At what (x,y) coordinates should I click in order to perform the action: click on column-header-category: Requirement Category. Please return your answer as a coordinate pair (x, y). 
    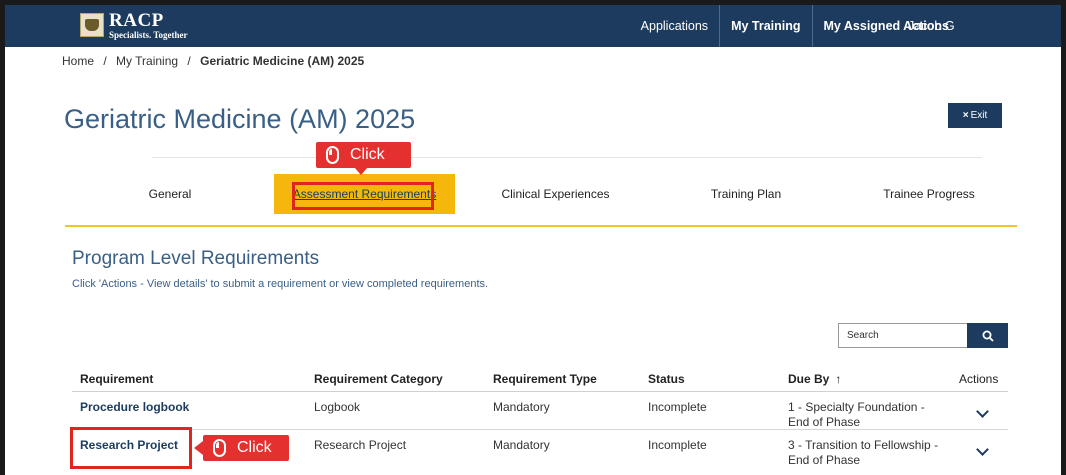
    Looking at the image, I should click on (378, 379).